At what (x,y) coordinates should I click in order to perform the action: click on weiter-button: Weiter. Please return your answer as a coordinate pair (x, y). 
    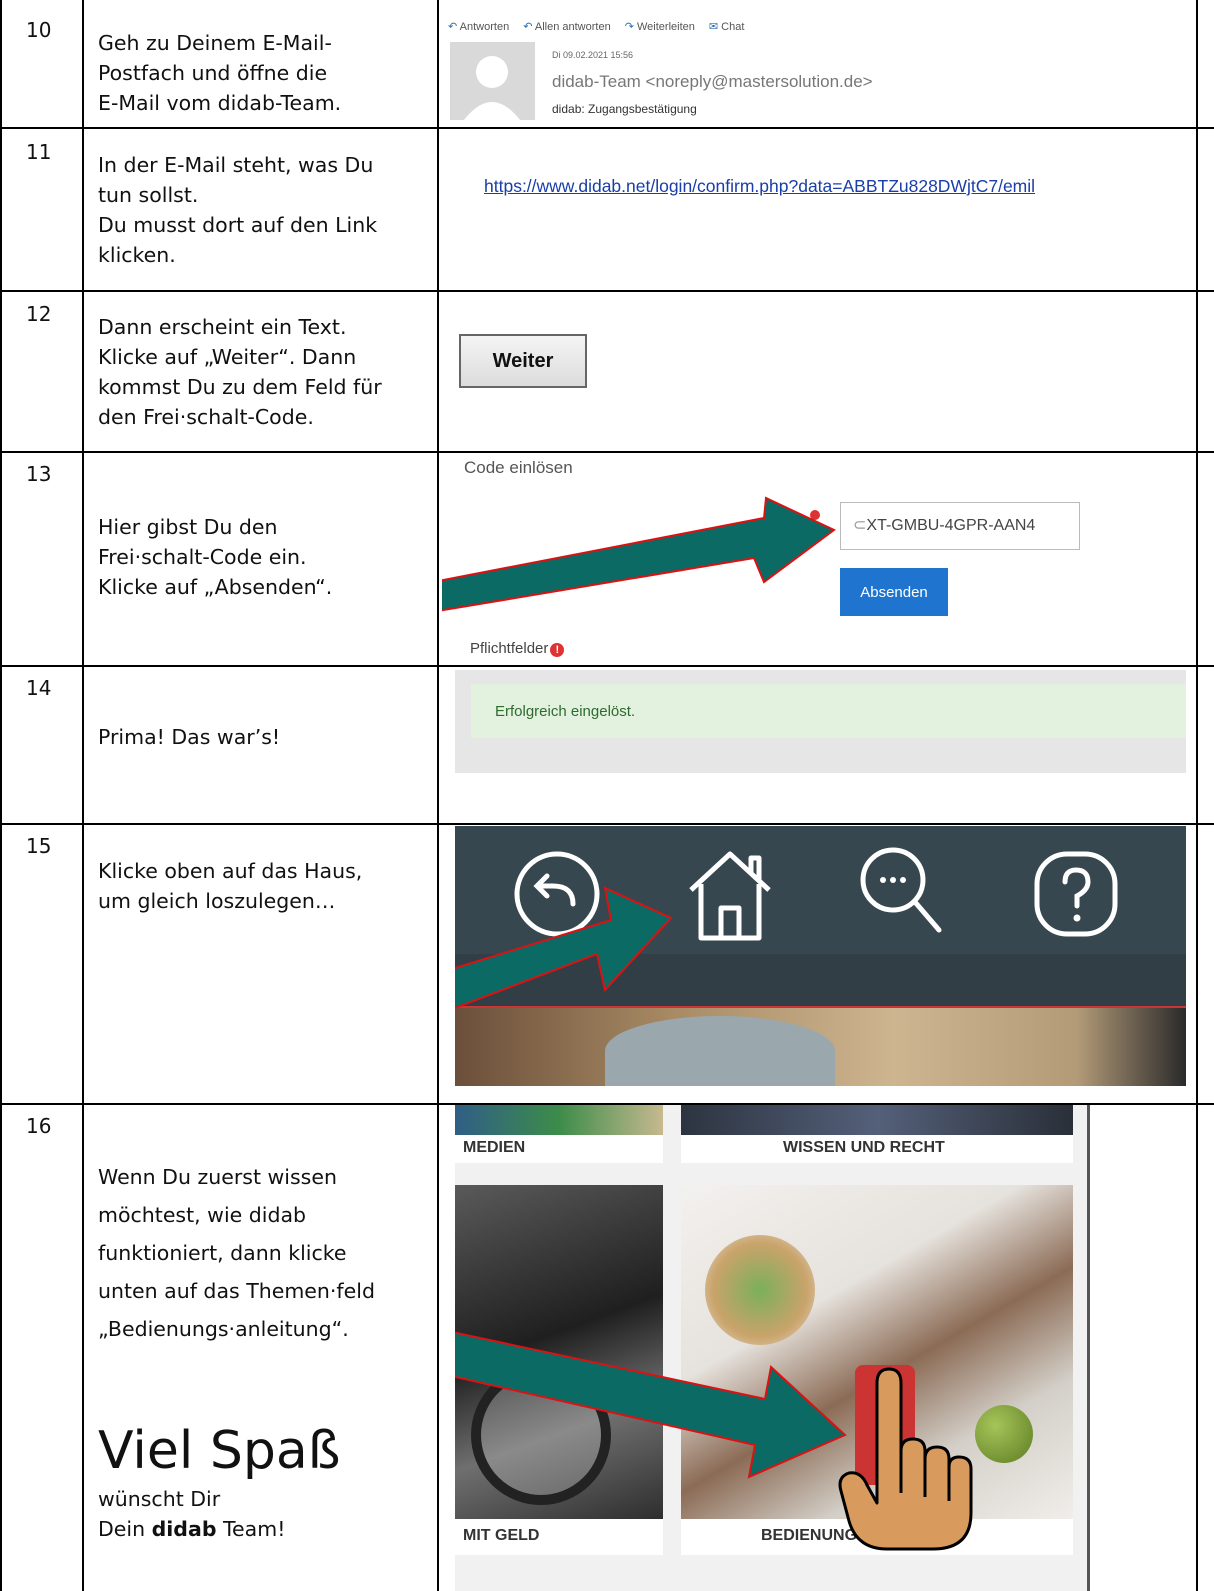
    Looking at the image, I should click on (523, 361).